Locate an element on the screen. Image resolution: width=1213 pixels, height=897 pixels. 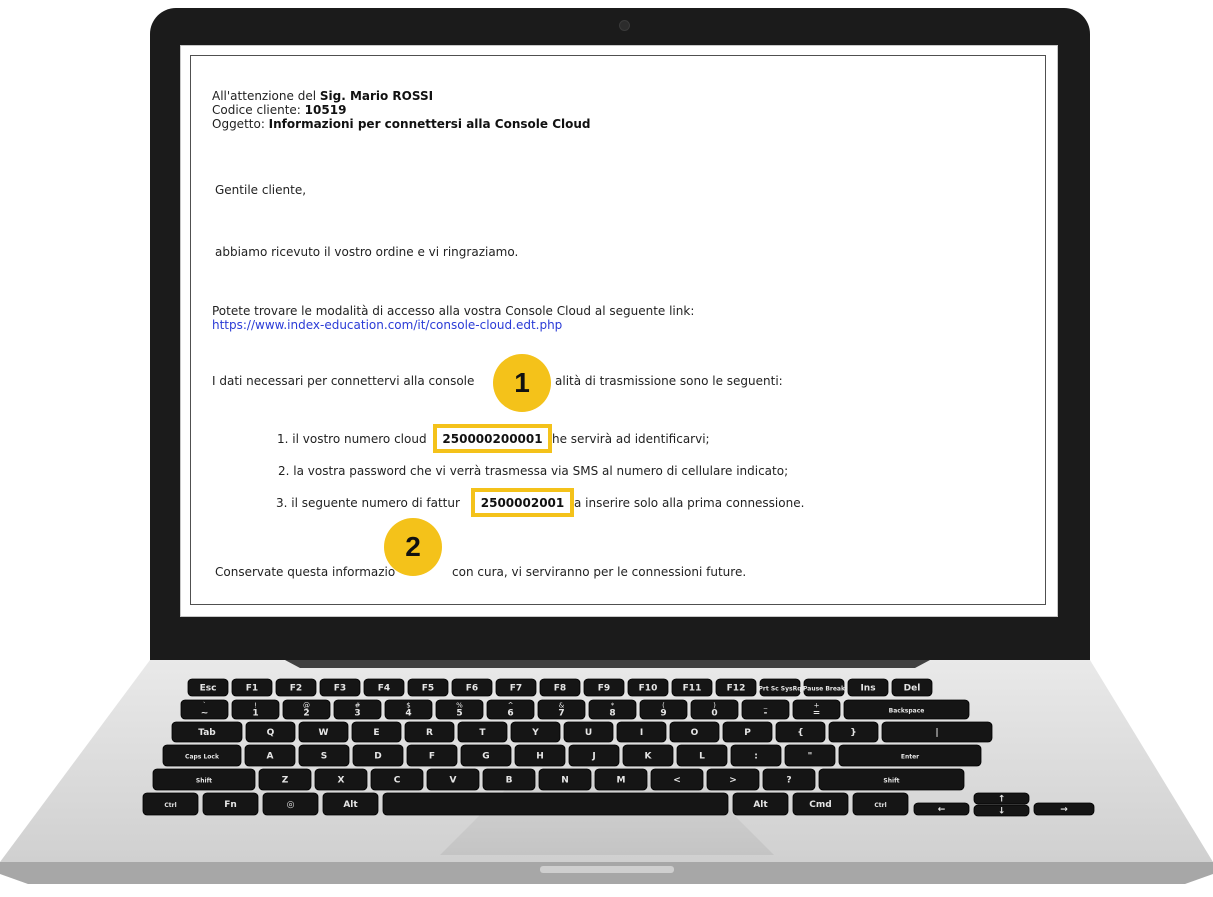
key-ctrl-right: Ctrl is located at coordinates (880, 804).